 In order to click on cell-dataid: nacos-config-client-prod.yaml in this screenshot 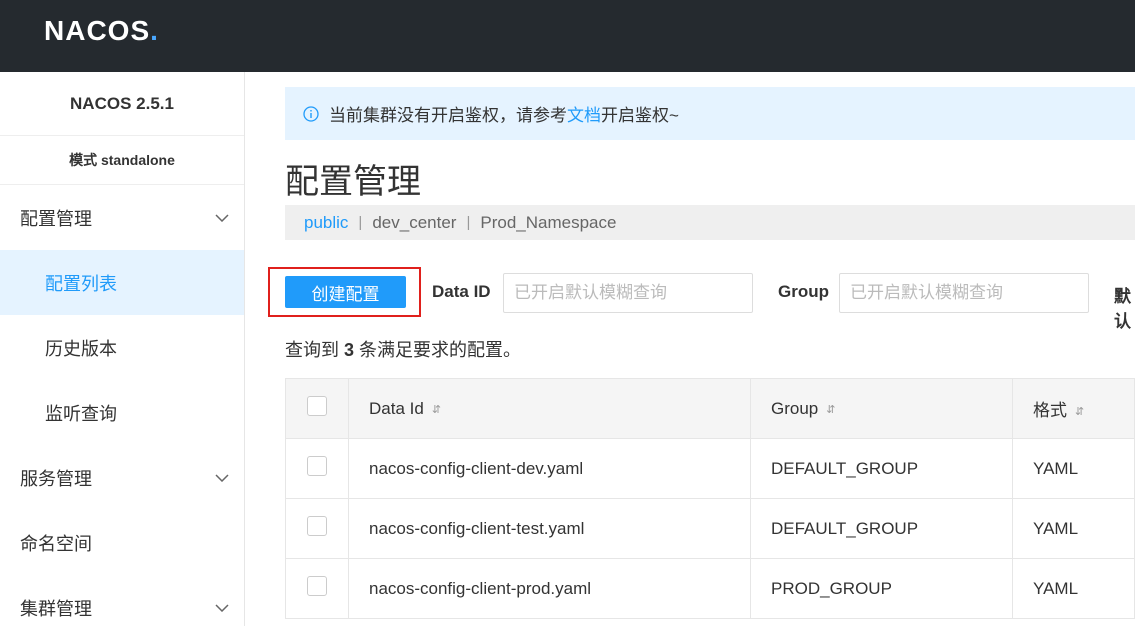, I will do `click(549, 588)`.